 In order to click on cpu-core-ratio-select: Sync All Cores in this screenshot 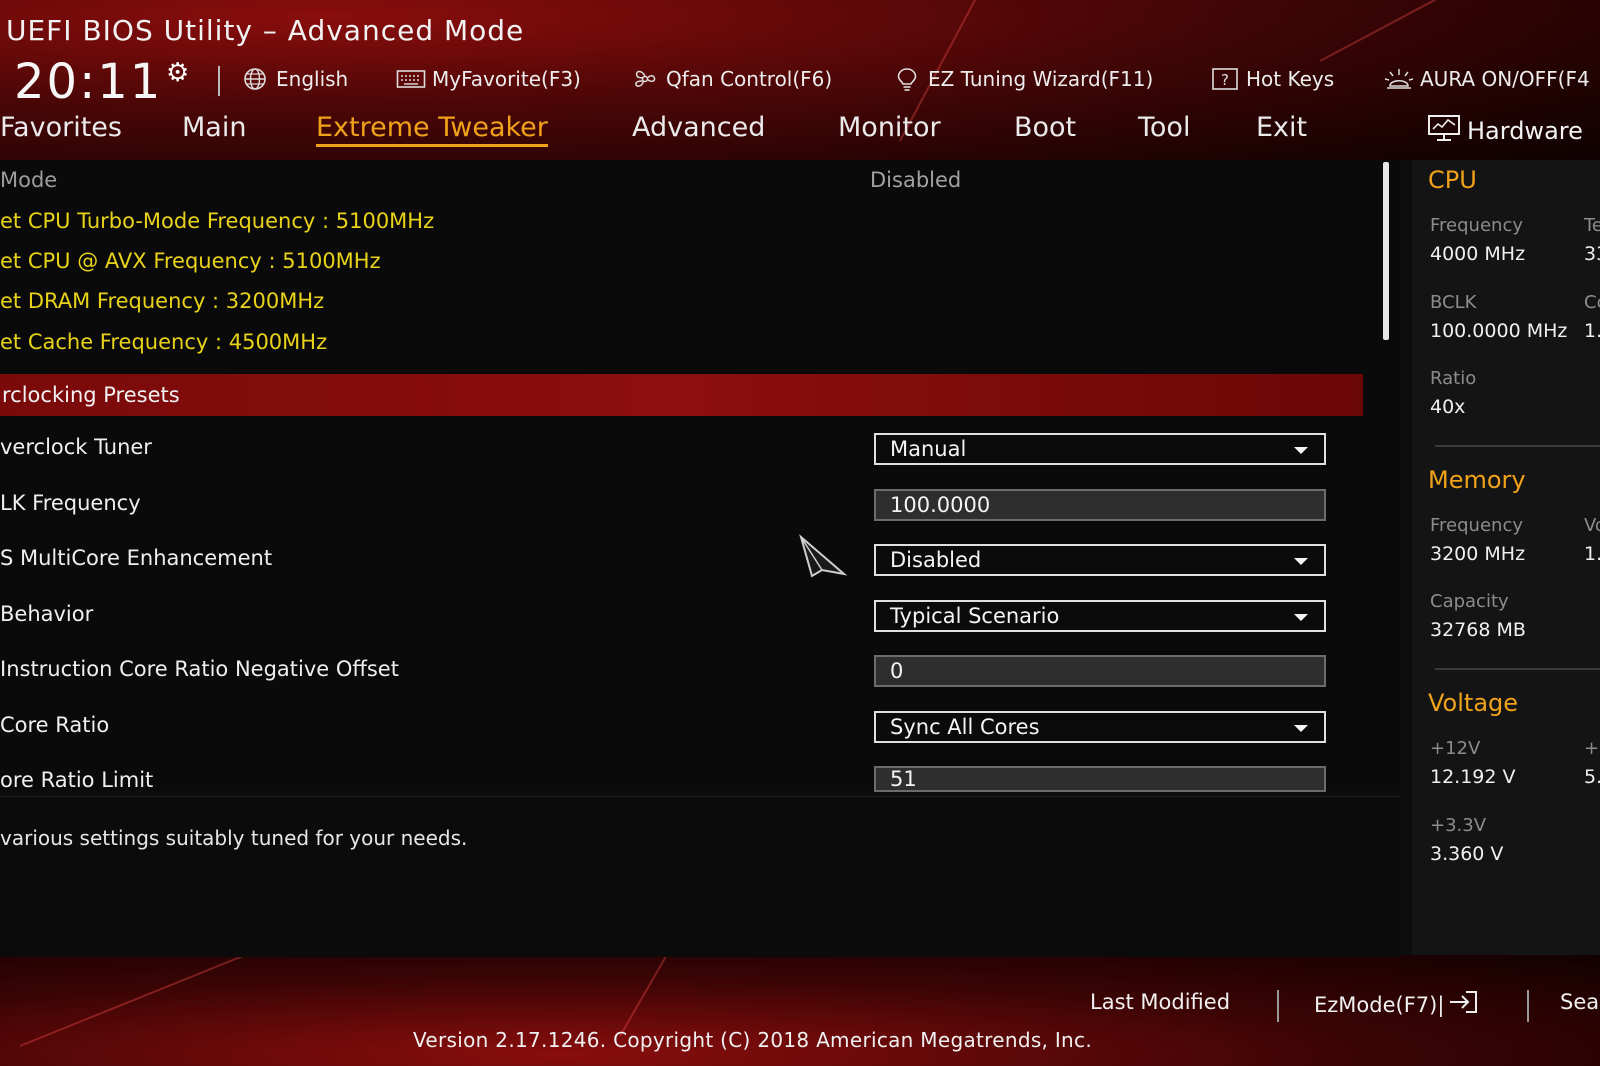, I will do `click(1100, 727)`.